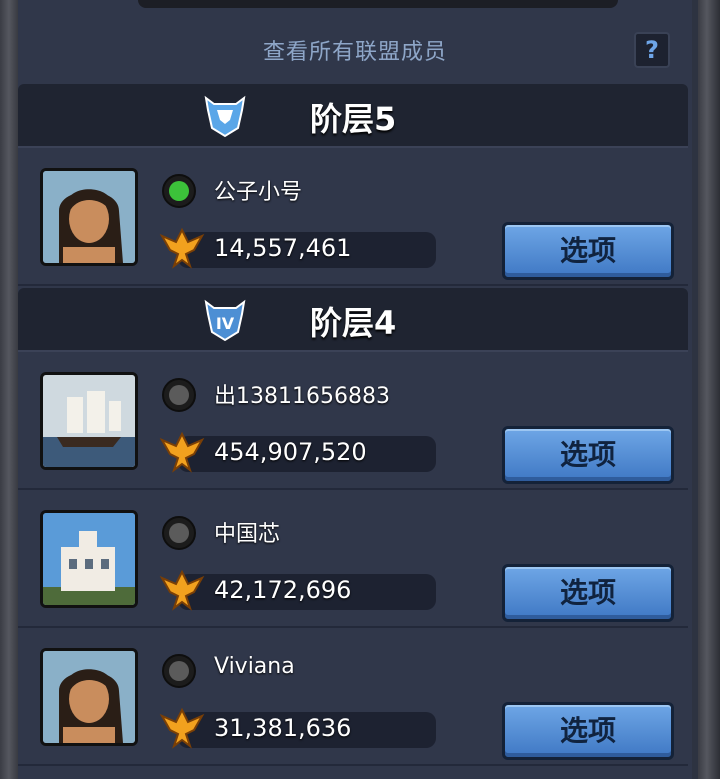  What do you see at coordinates (652, 50) in the screenshot?
I see `help-button: ?` at bounding box center [652, 50].